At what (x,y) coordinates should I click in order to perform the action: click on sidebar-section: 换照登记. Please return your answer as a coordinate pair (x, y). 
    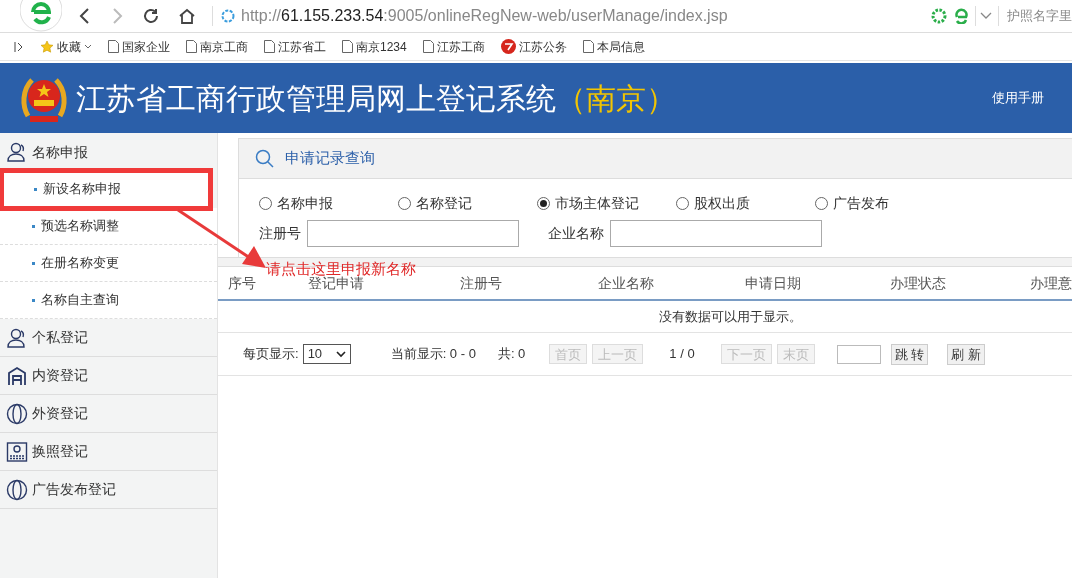
    Looking at the image, I should click on (108, 452).